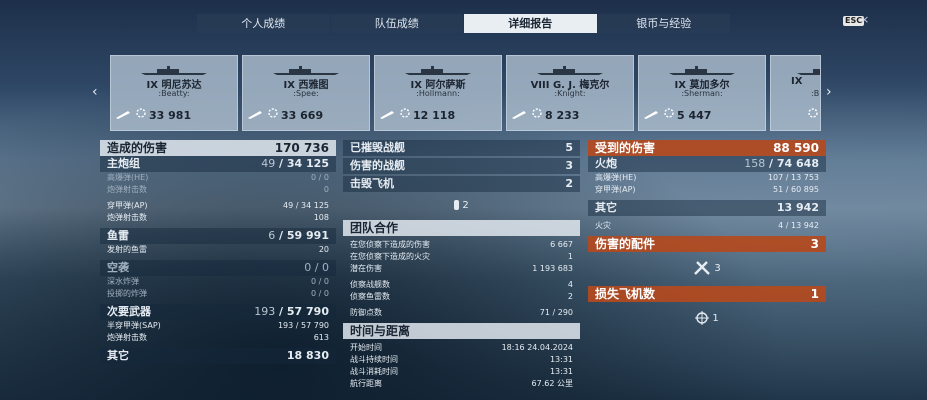 Image resolution: width=927 pixels, height=400 pixels. Describe the element at coordinates (707, 148) in the screenshot. I see `damage-received-header: 受到的伤害 88 590` at that location.